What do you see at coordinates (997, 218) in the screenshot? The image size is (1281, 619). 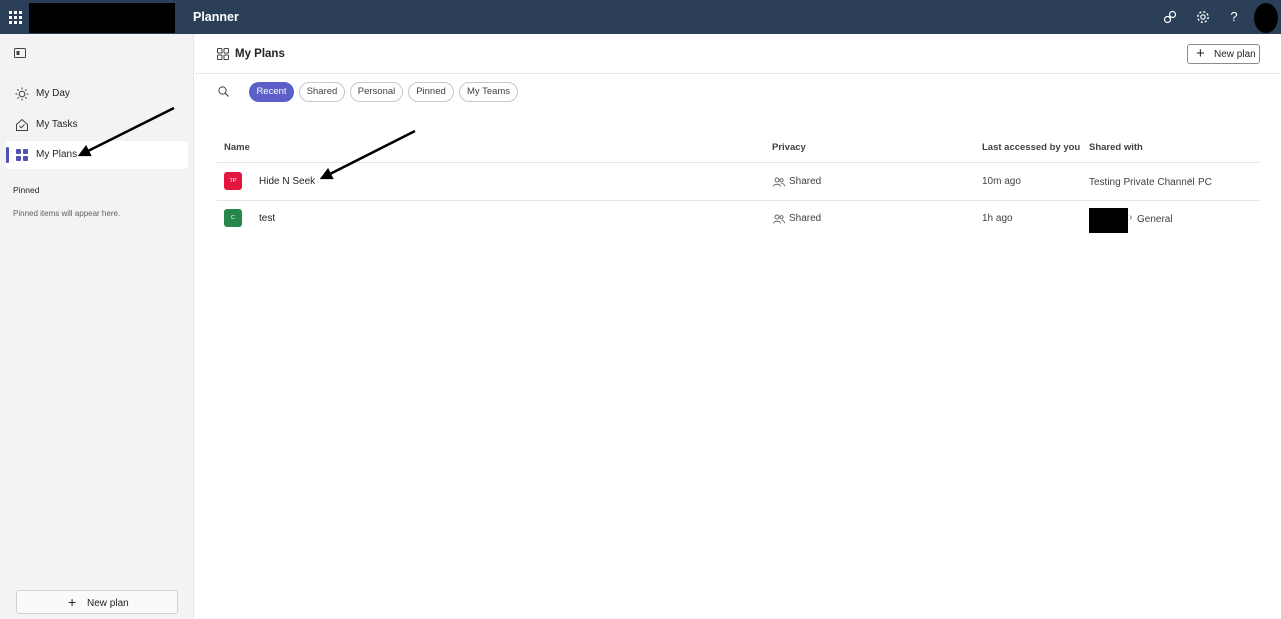 I see `last-accessed: 1h ago` at bounding box center [997, 218].